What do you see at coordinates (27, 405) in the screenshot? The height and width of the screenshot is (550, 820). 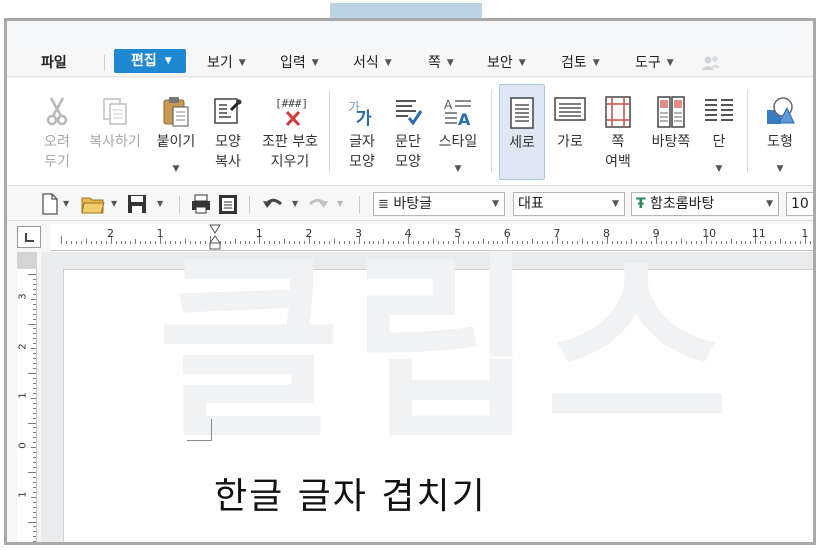 I see `vertical-ruler: 3 2 1 0 1` at bounding box center [27, 405].